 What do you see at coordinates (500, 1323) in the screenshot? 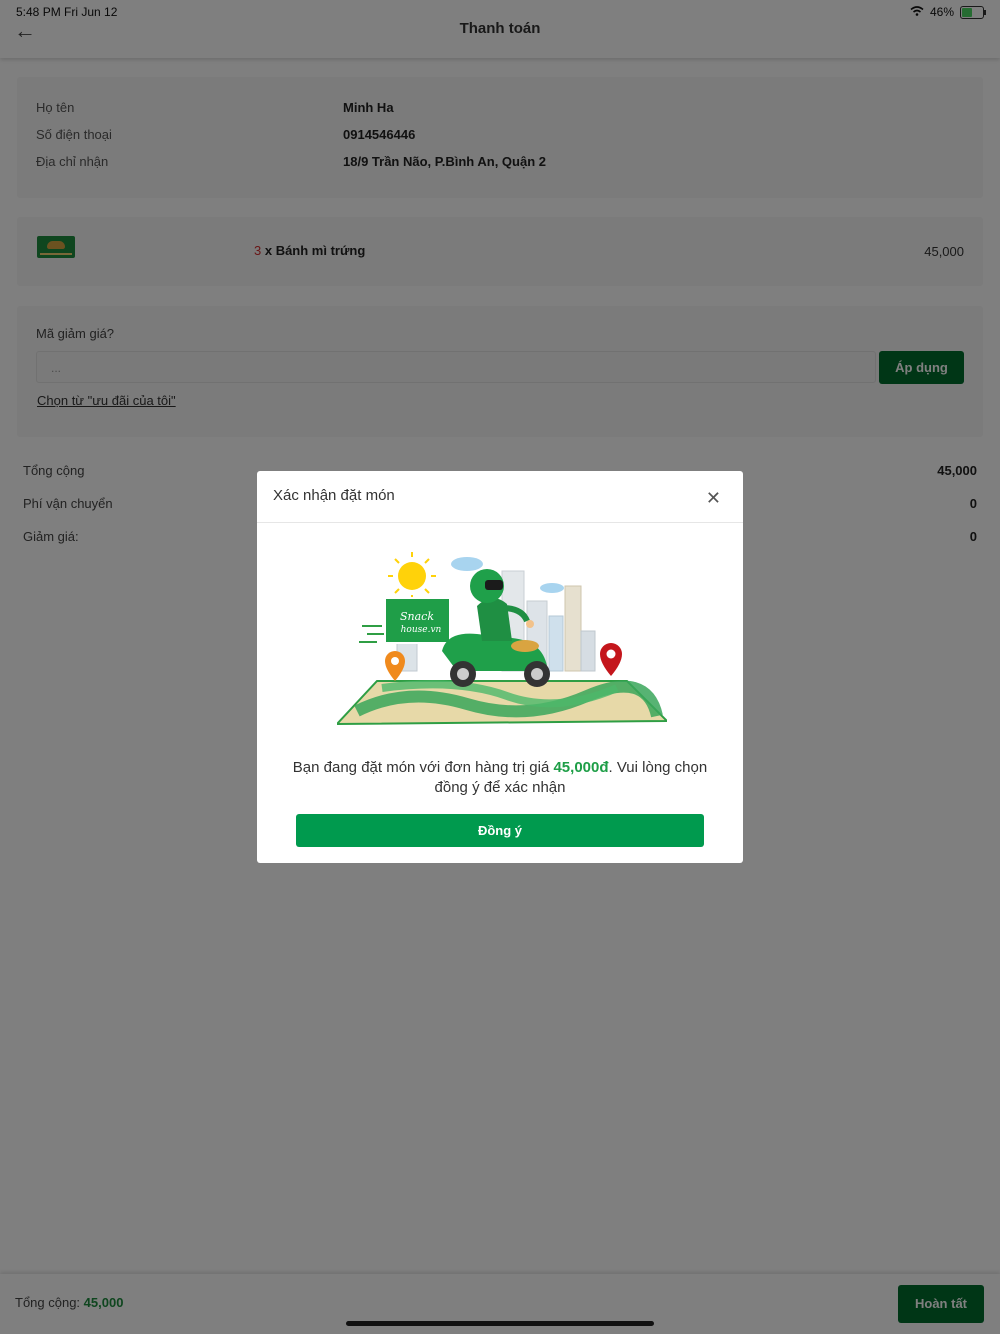
I see `home-indicator` at bounding box center [500, 1323].